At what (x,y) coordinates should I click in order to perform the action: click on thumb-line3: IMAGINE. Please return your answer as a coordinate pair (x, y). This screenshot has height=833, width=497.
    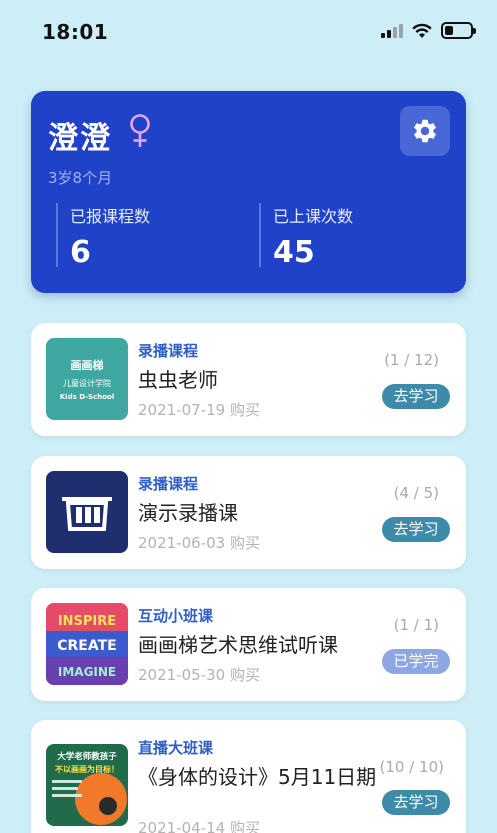
    Looking at the image, I should click on (87, 672).